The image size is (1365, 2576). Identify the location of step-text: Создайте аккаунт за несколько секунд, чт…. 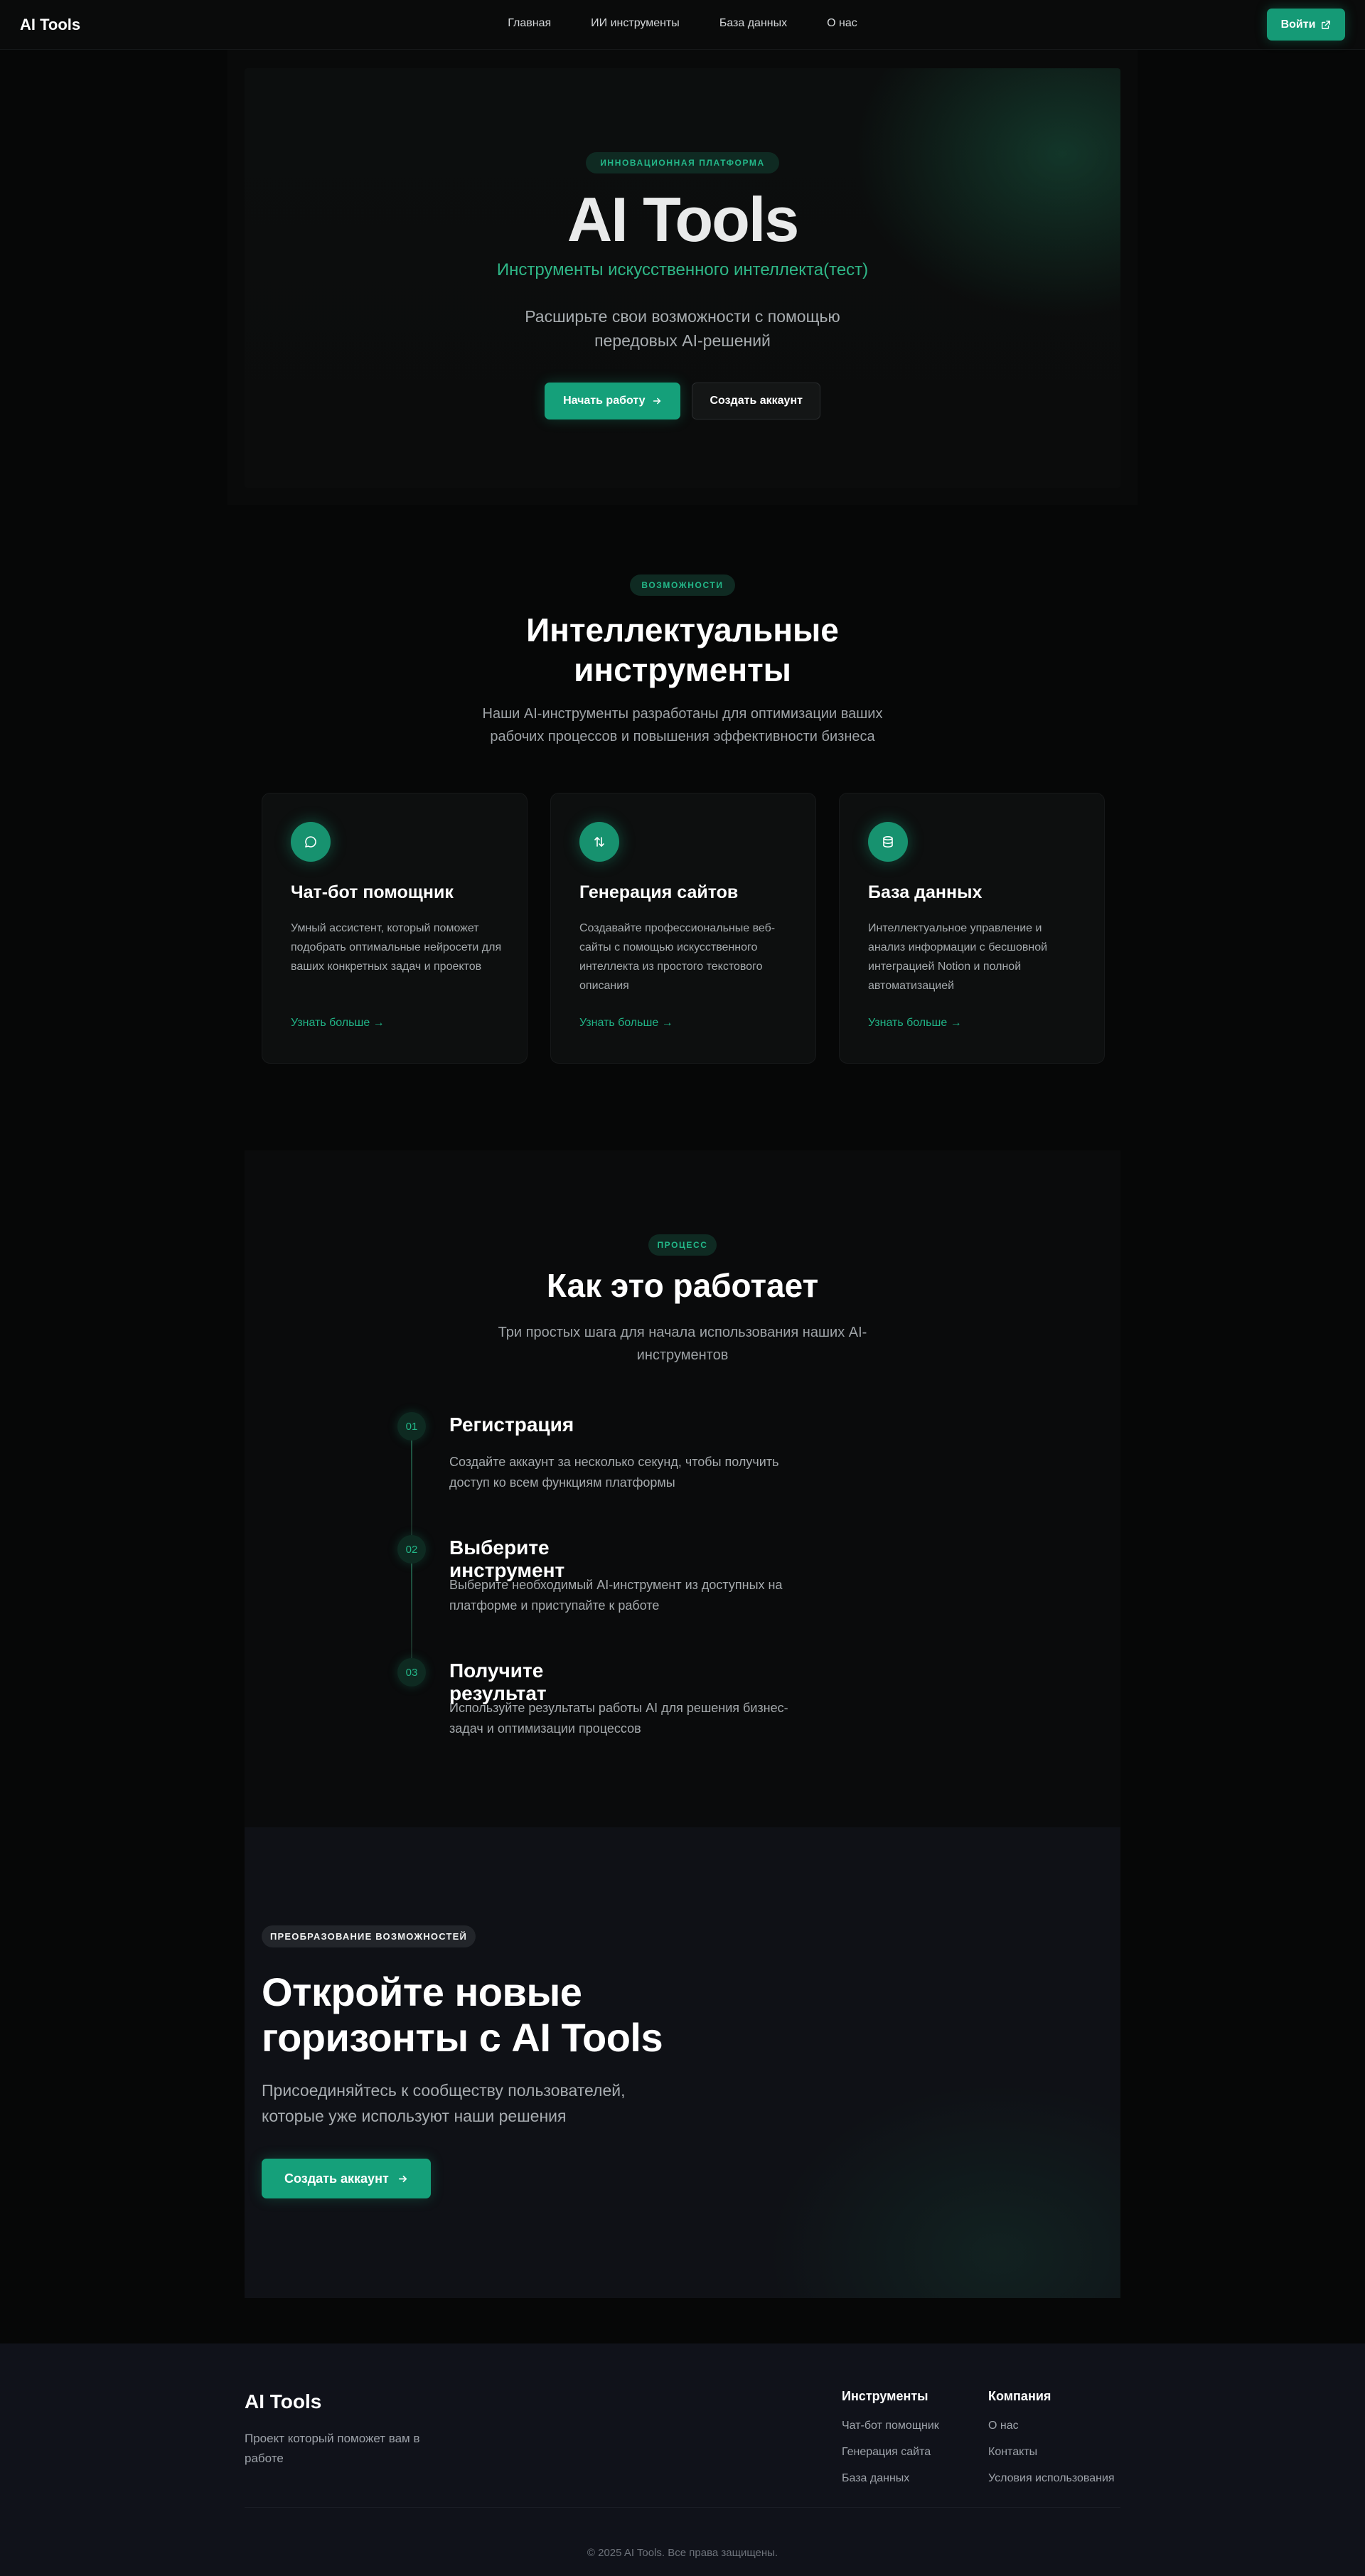
(614, 1472).